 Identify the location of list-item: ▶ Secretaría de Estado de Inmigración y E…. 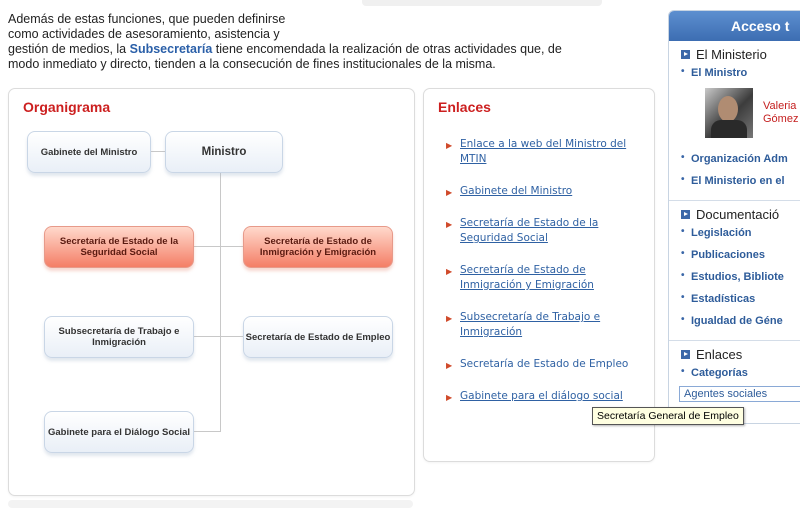
(538, 278).